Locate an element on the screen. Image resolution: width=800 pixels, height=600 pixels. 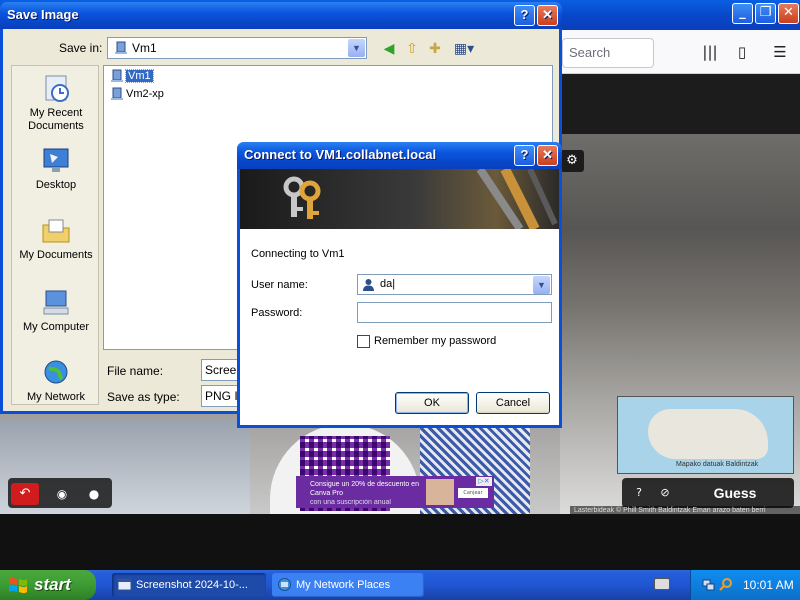
file-name: Vm2-xp is located at coordinates (145, 94).